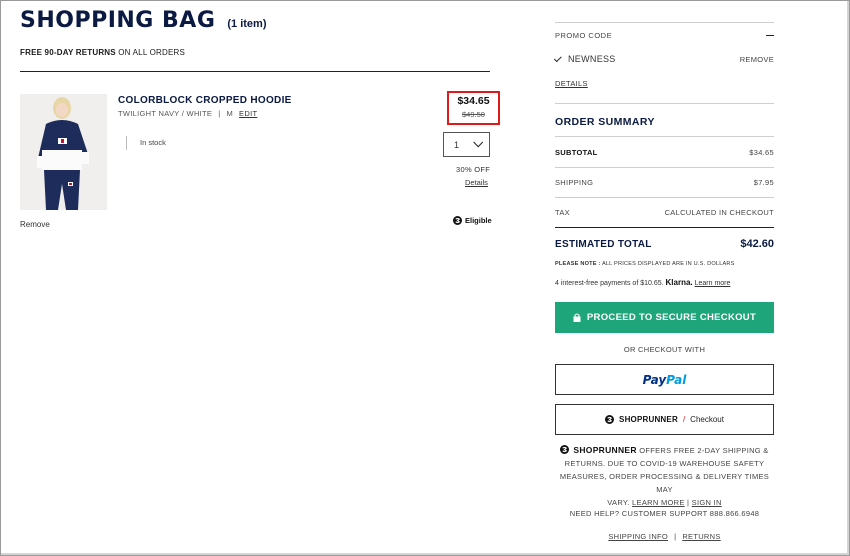 This screenshot has width=850, height=556. What do you see at coordinates (688, 502) in the screenshot?
I see `shoprunner-sep: |` at bounding box center [688, 502].